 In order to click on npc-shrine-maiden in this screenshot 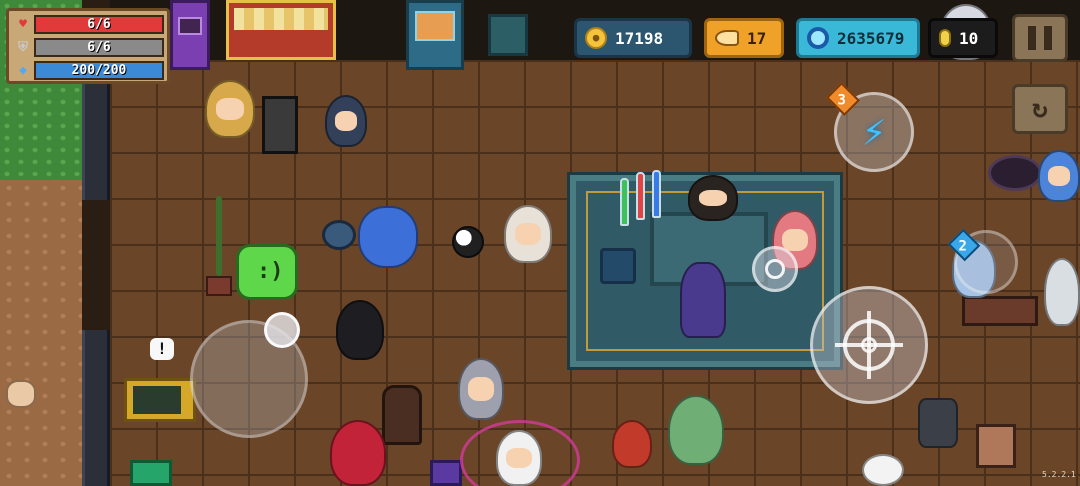, I will do `click(519, 458)`.